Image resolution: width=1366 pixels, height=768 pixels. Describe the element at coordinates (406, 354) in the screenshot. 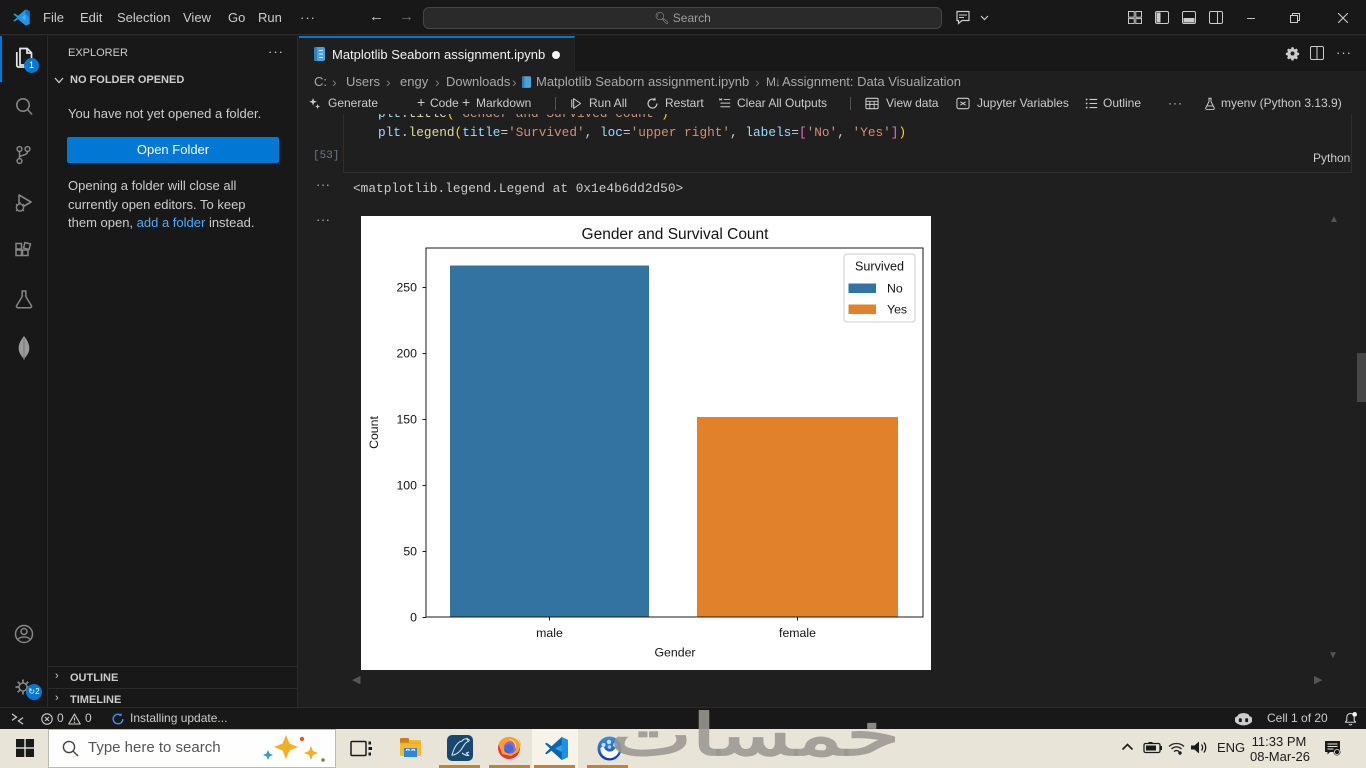

I see `svg-text: 200` at that location.